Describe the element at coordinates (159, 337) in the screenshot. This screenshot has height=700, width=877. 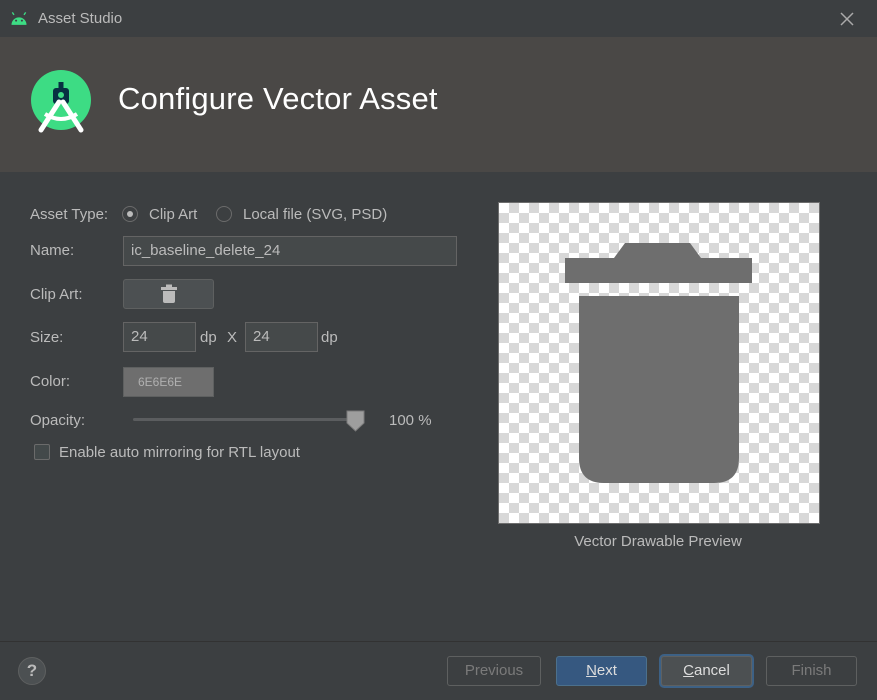
I see `width-input: 24` at that location.